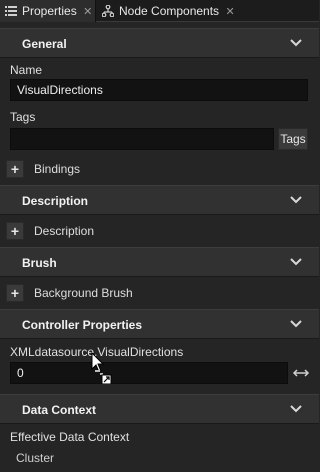  Describe the element at coordinates (301, 373) in the screenshot. I see `drag-resize-icon` at that location.